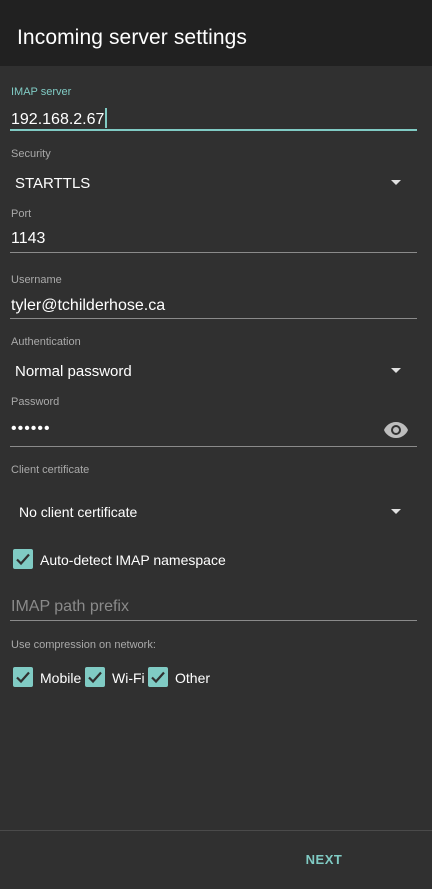  Describe the element at coordinates (70, 607) in the screenshot. I see `imap-path-prefix-input: IMAP path prefix` at that location.